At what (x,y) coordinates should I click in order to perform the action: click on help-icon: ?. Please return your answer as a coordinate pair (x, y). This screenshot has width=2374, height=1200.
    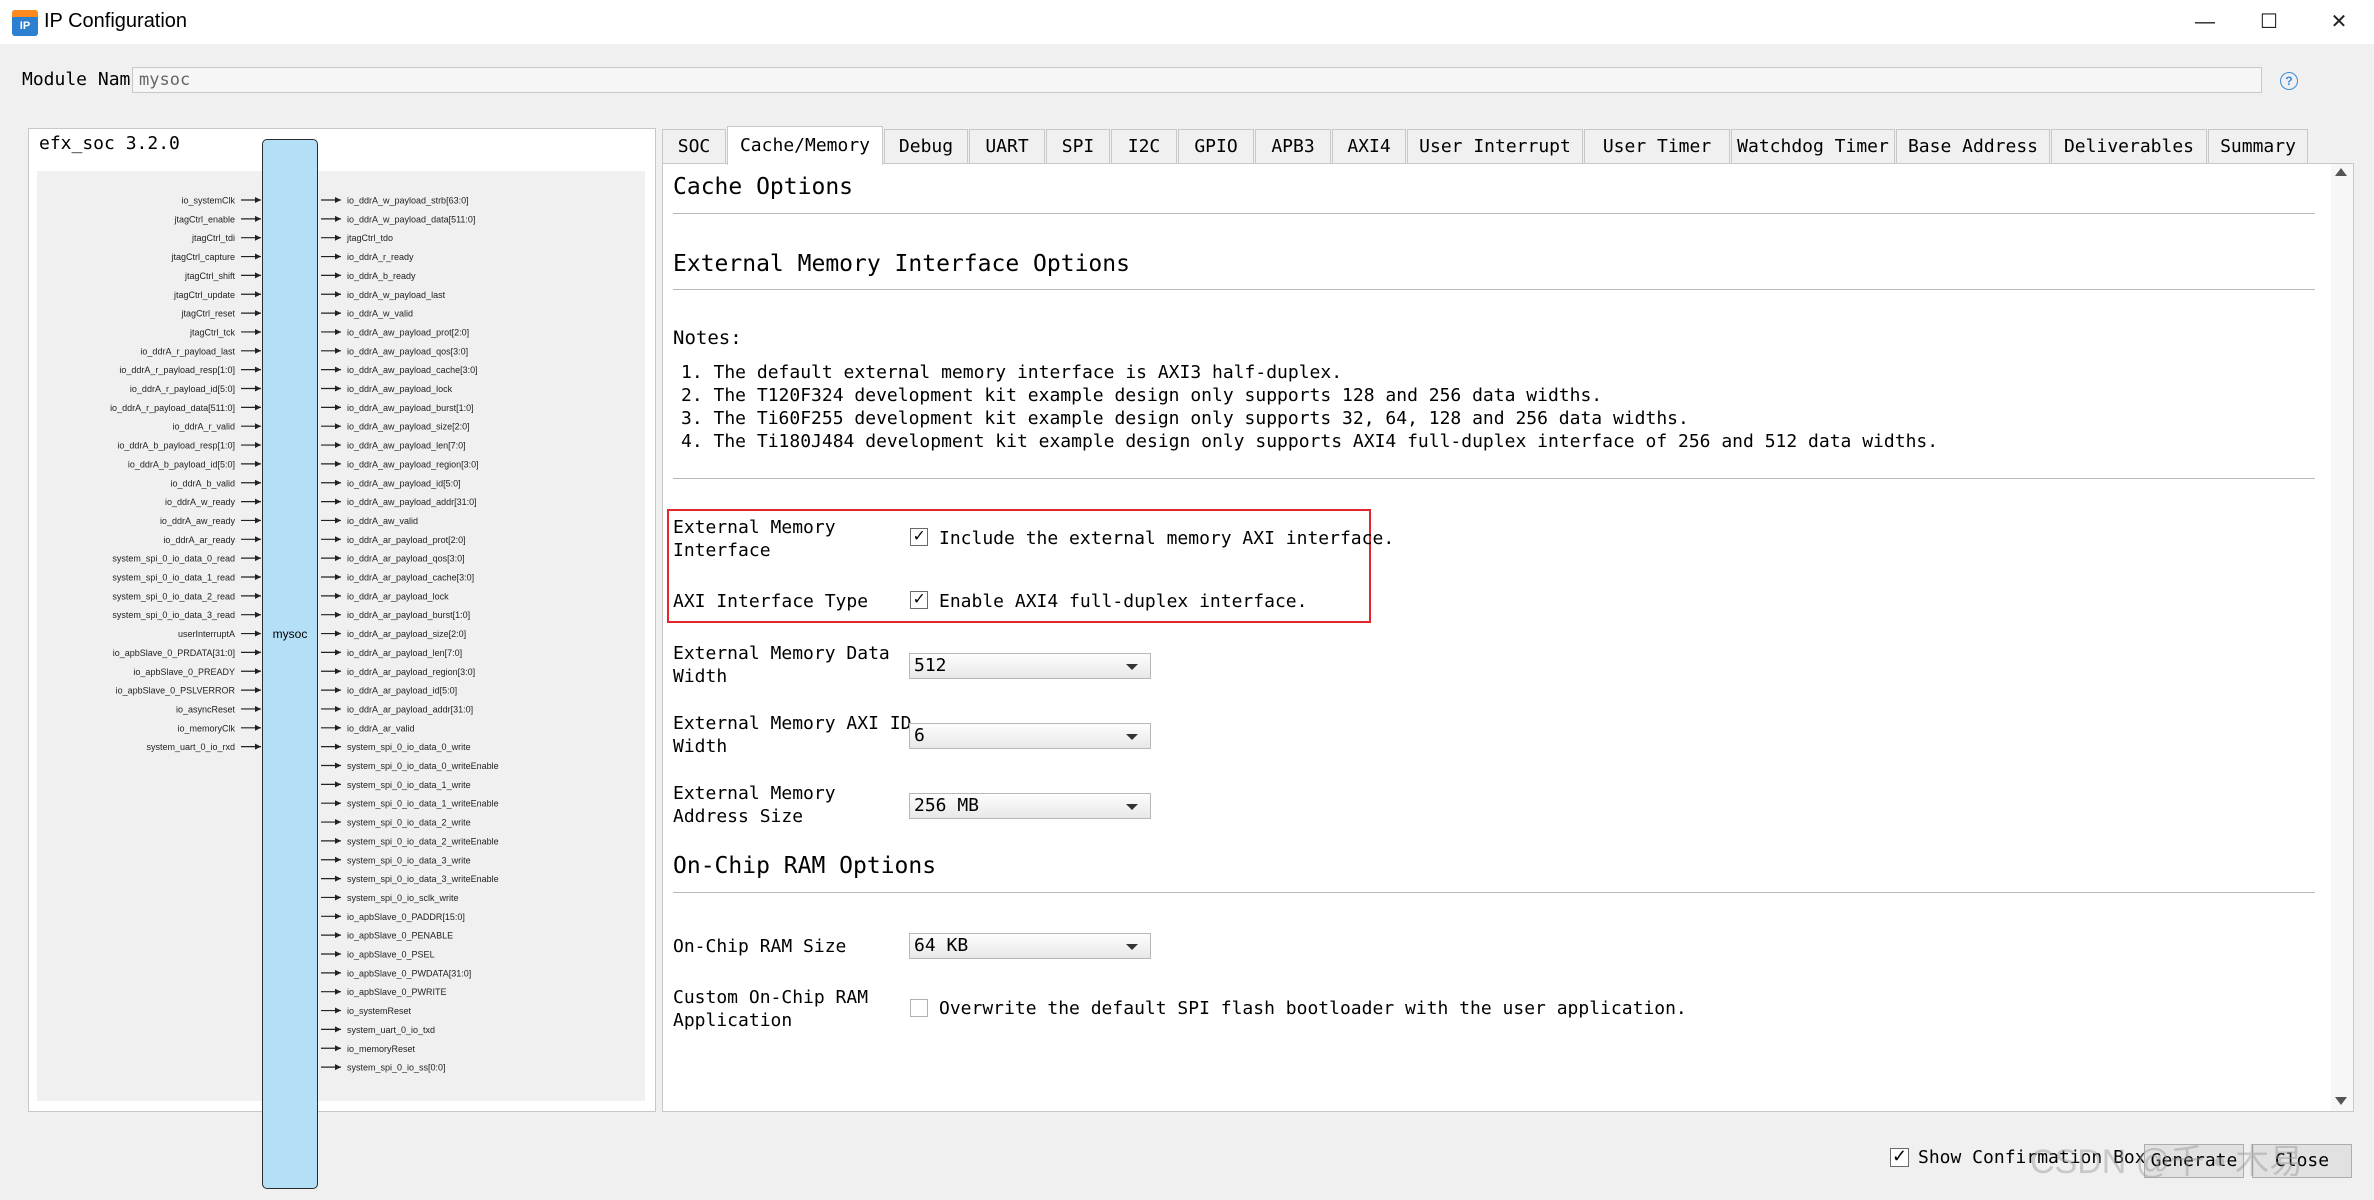
    Looking at the image, I should click on (2289, 81).